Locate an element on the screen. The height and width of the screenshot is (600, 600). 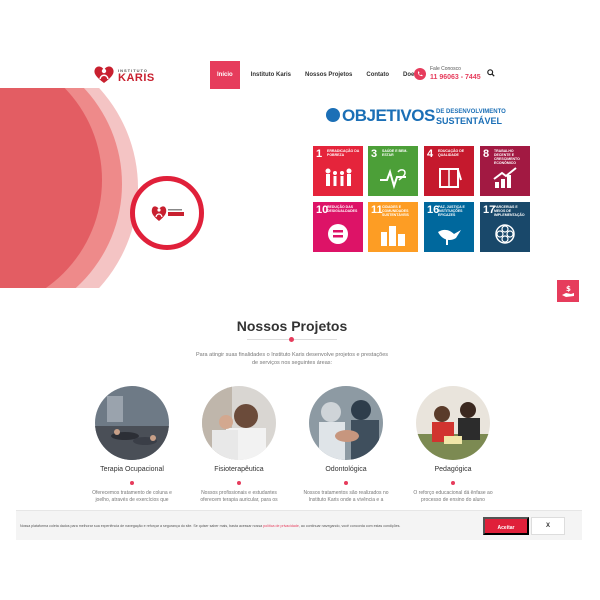
ods-tile-number: 4 is located at coordinates (430, 154).